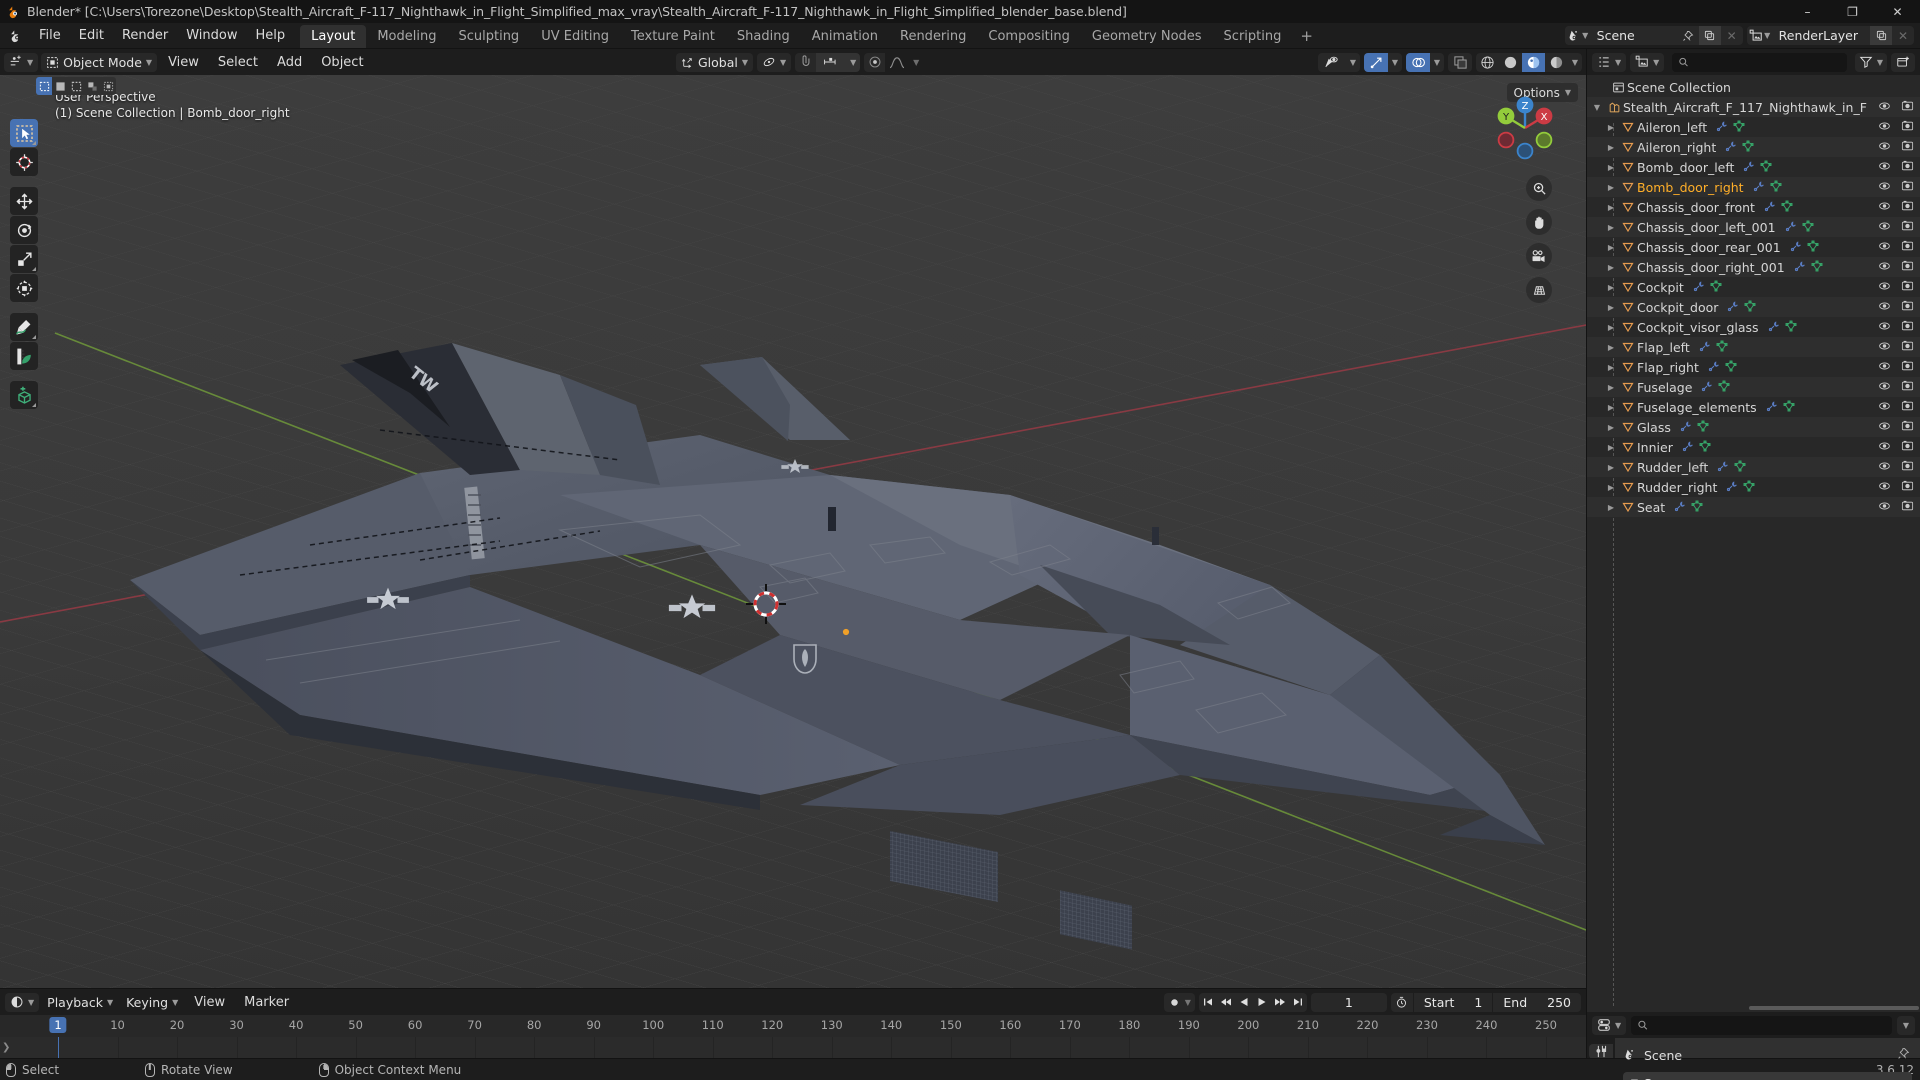 Image resolution: width=1920 pixels, height=1080 pixels. Describe the element at coordinates (1709, 35) in the screenshot. I see `new-scene-icon` at that location.